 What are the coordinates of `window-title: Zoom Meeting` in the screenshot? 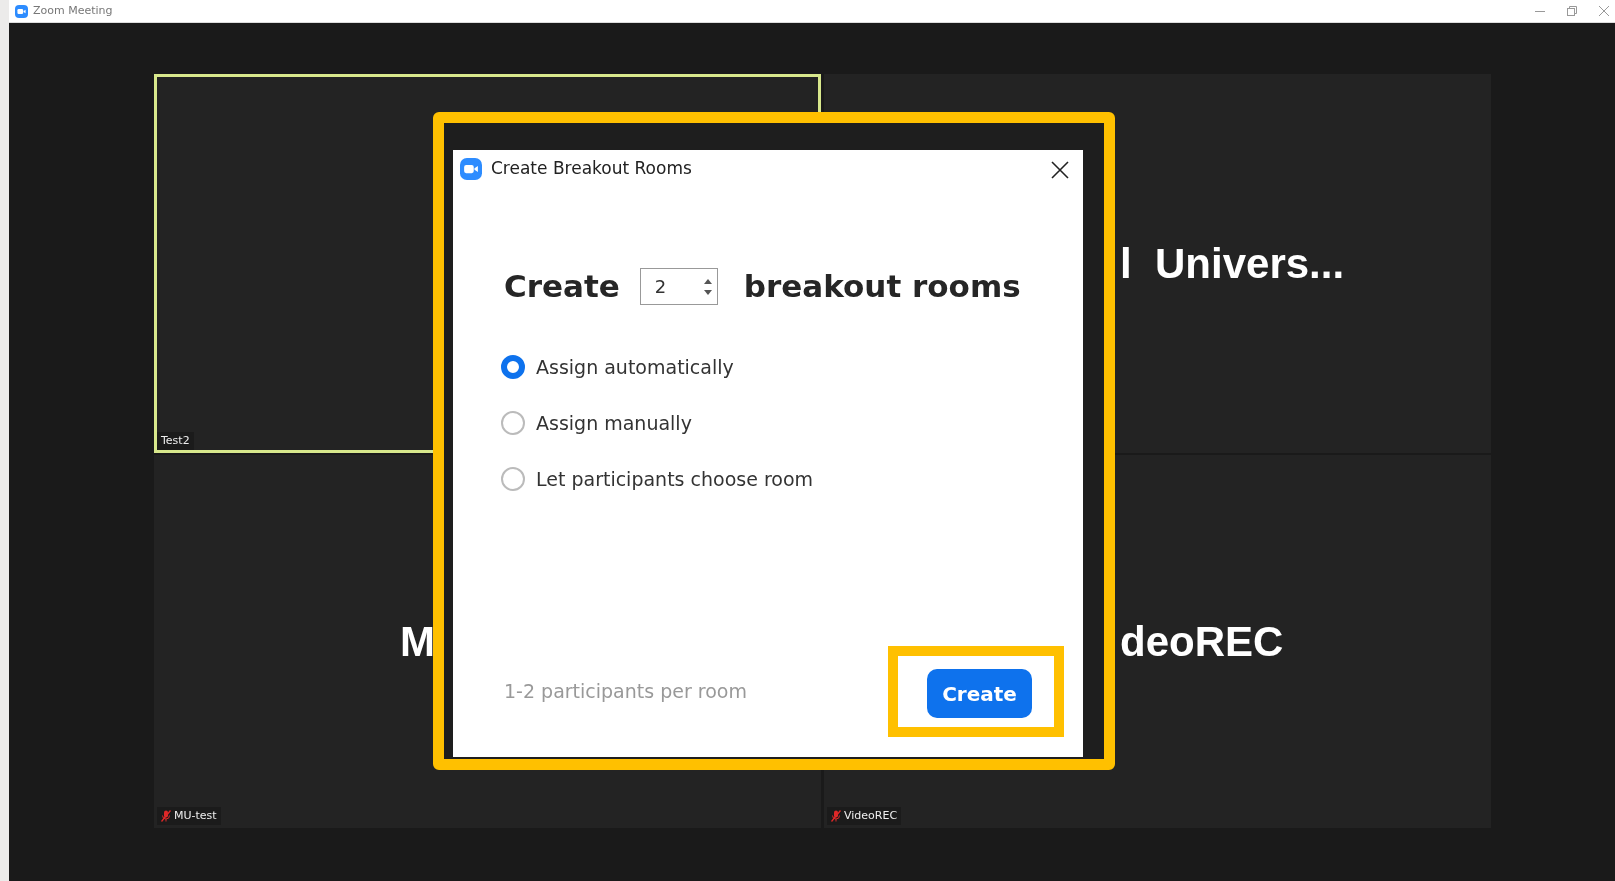 It's located at (73, 10).